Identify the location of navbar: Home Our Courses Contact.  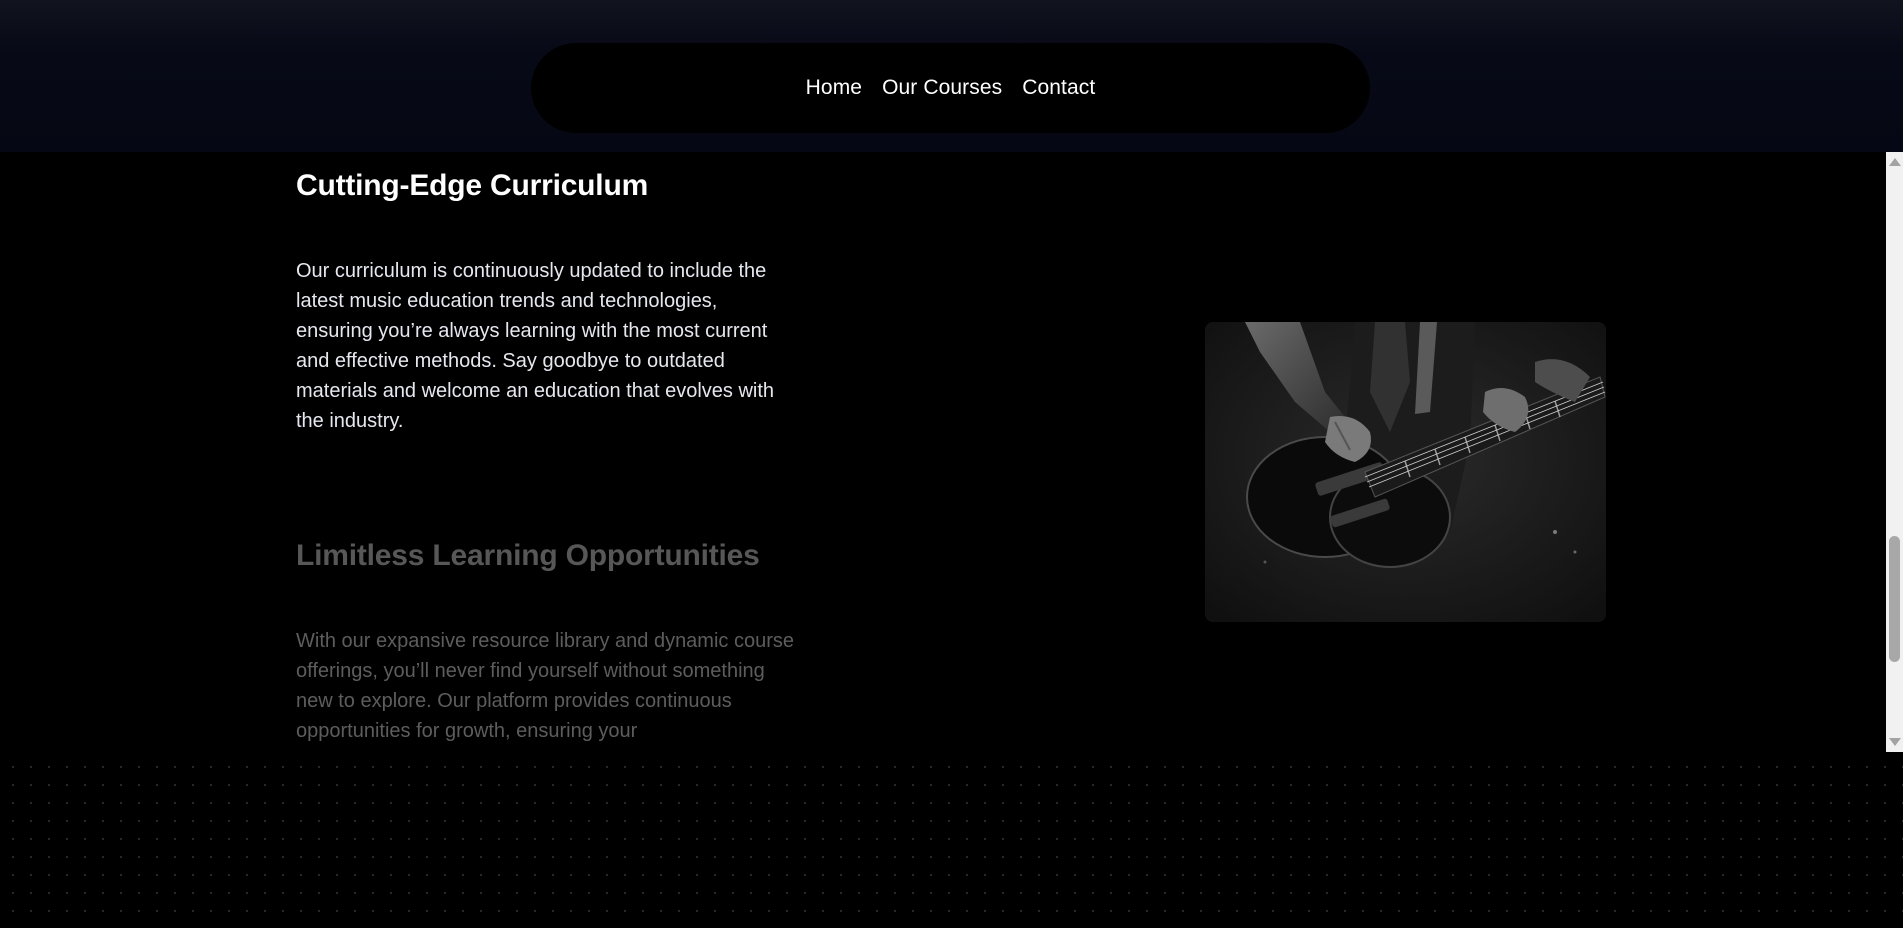
(950, 88).